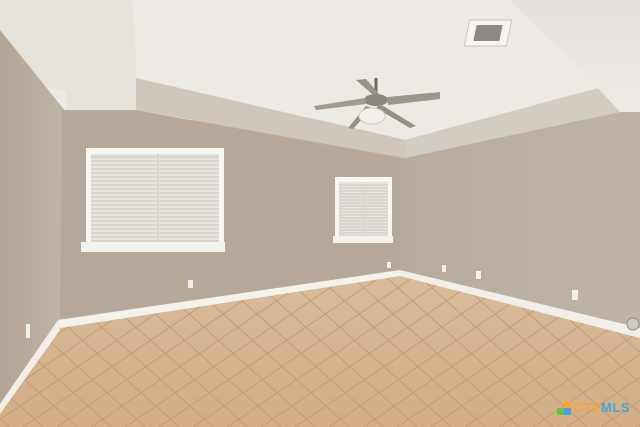 This screenshot has height=427, width=640. What do you see at coordinates (488, 33) in the screenshot?
I see `vent-icon` at bounding box center [488, 33].